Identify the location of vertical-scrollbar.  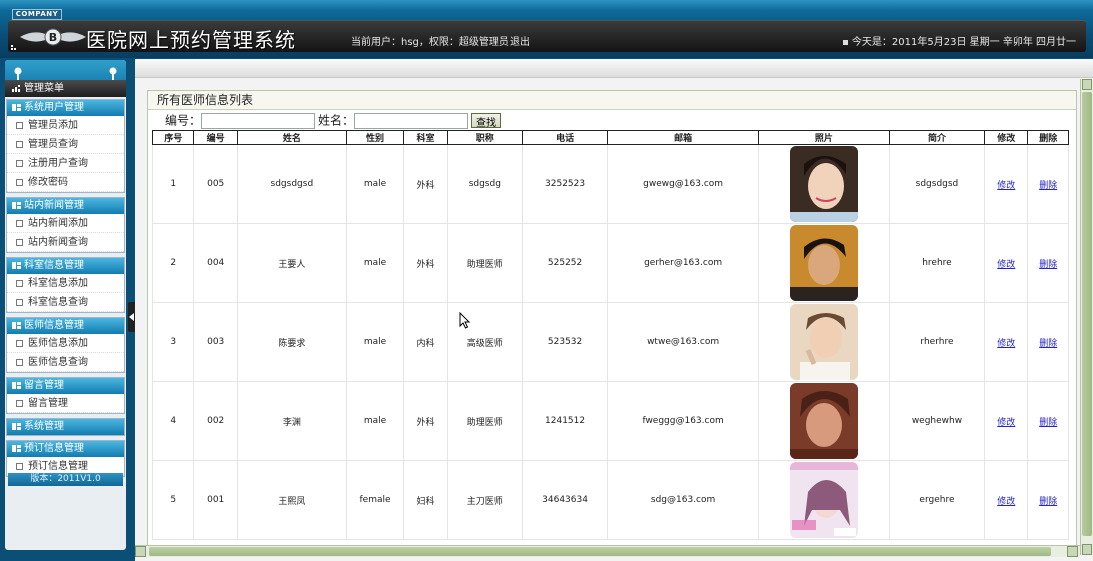
(1086, 317).